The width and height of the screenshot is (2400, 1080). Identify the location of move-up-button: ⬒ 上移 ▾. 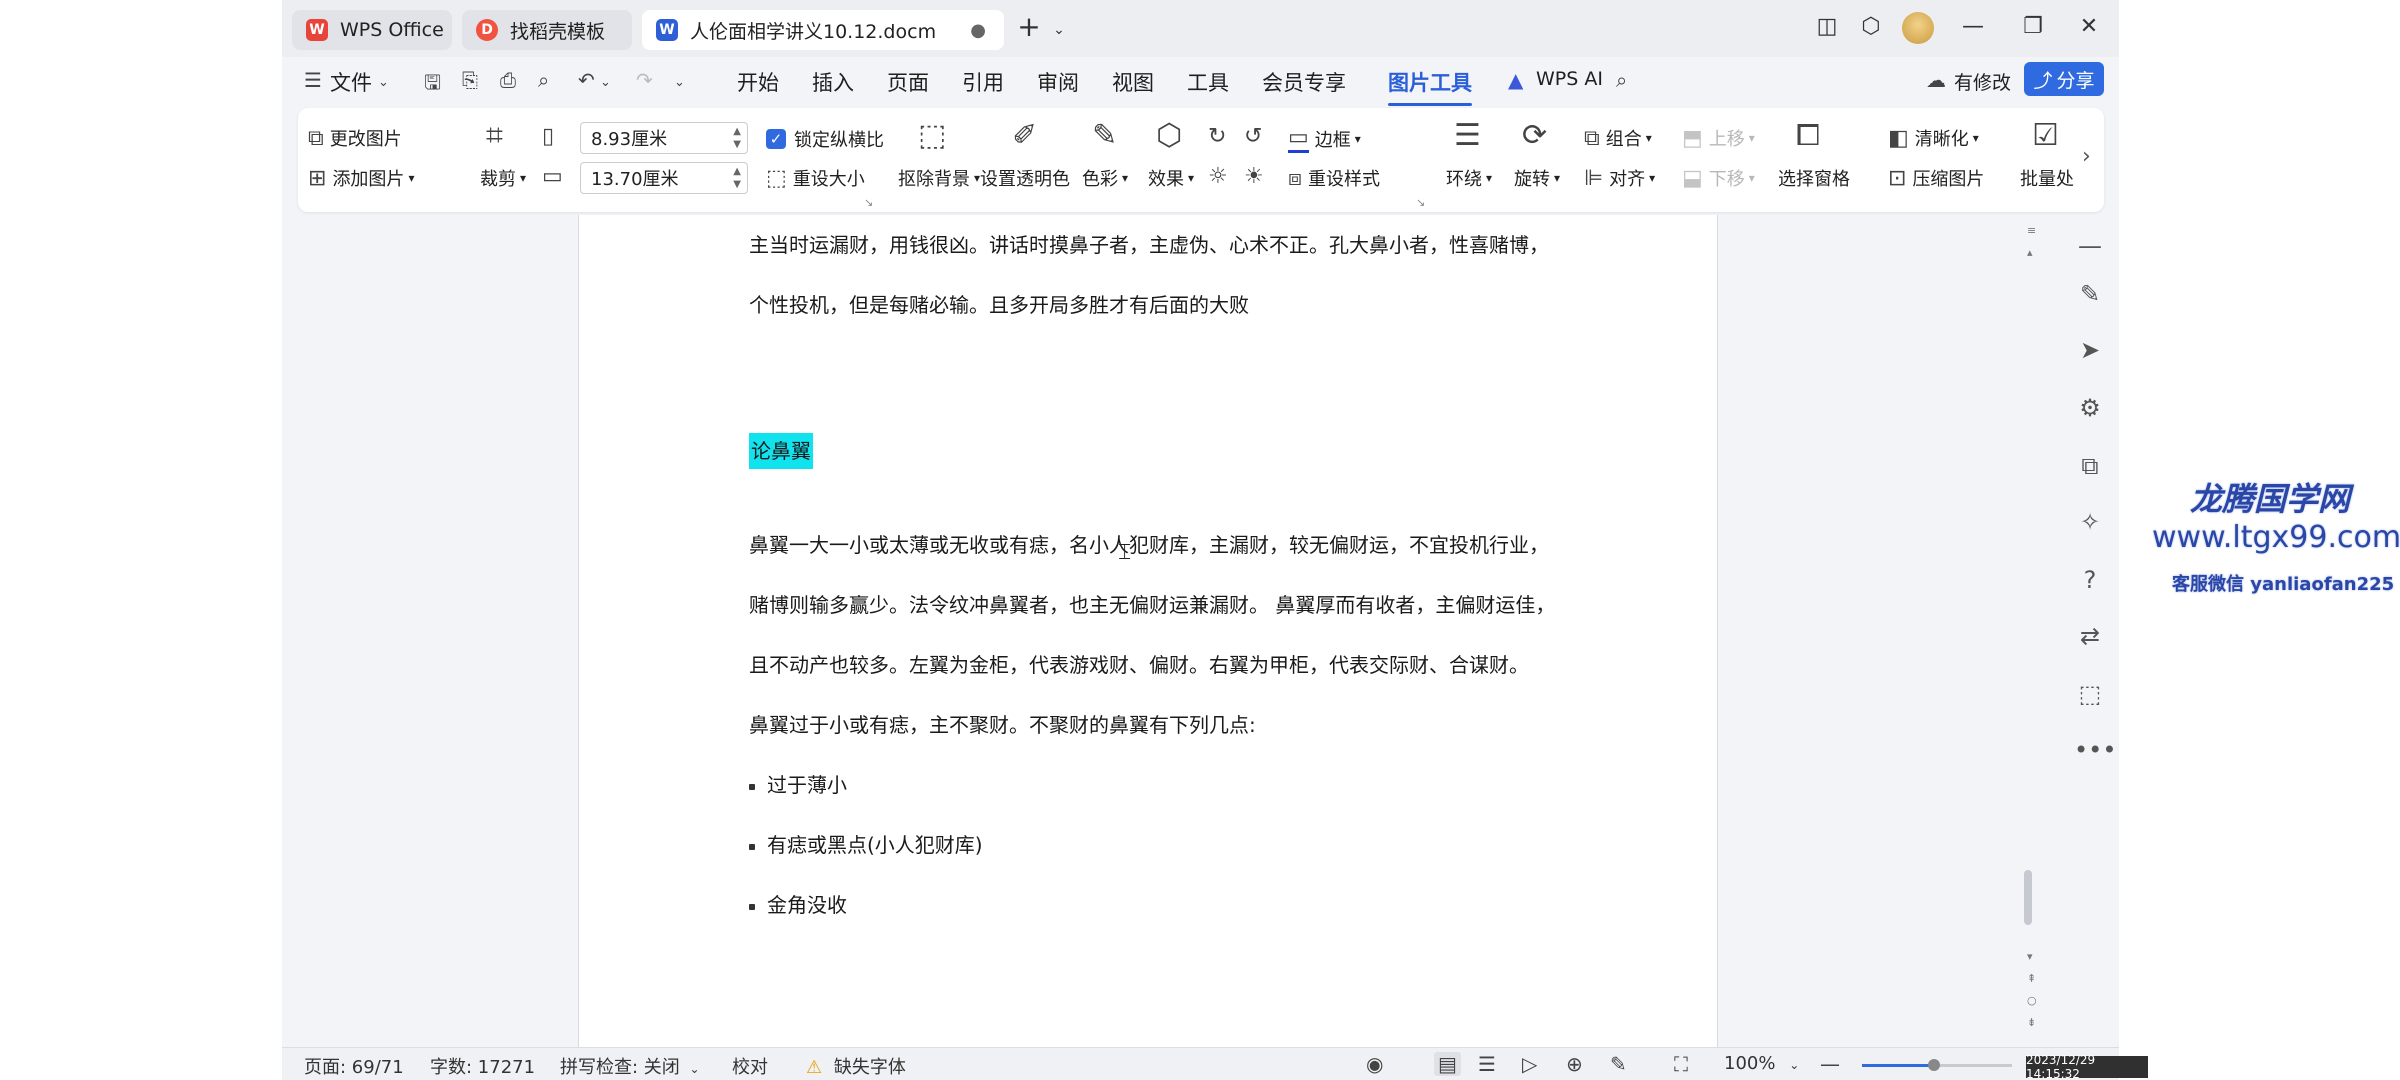
(1718, 138).